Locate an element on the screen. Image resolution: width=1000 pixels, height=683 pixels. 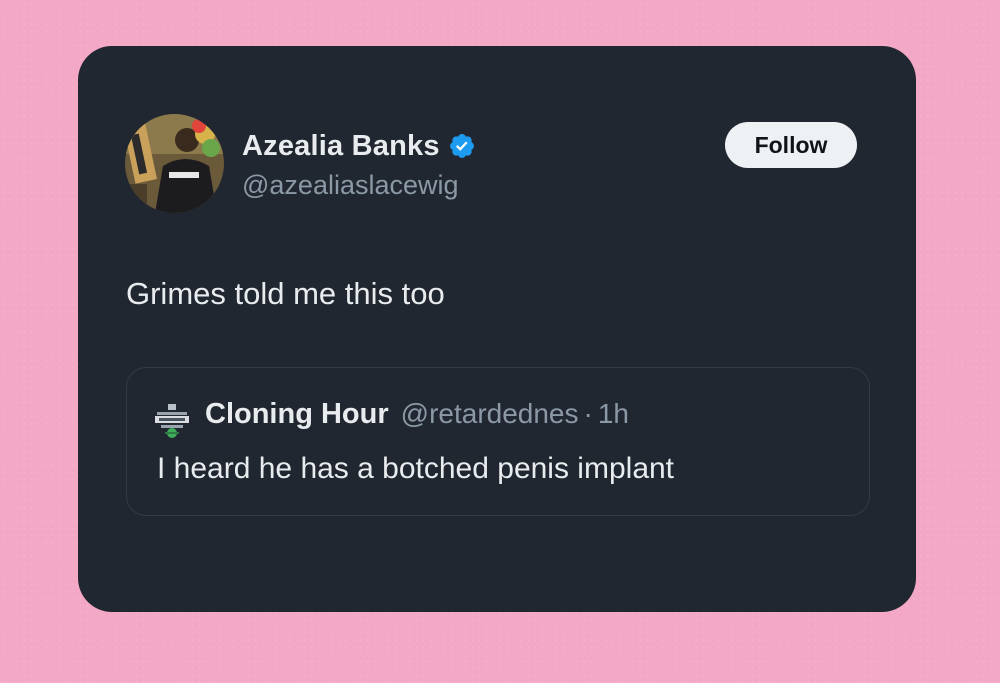
tweet-text: Grimes told me this too is located at coordinates (285, 293).